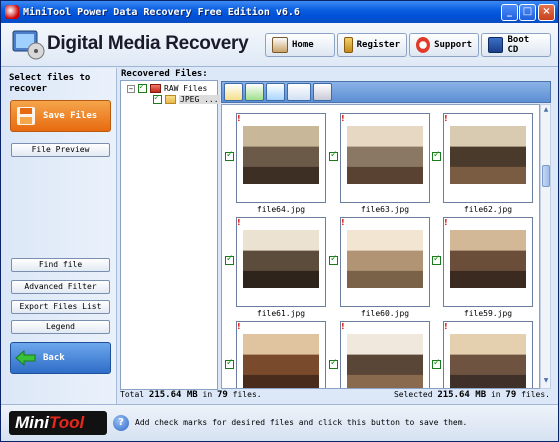  Describe the element at coordinates (496, 45) in the screenshot. I see `boot-cd-icon` at that location.